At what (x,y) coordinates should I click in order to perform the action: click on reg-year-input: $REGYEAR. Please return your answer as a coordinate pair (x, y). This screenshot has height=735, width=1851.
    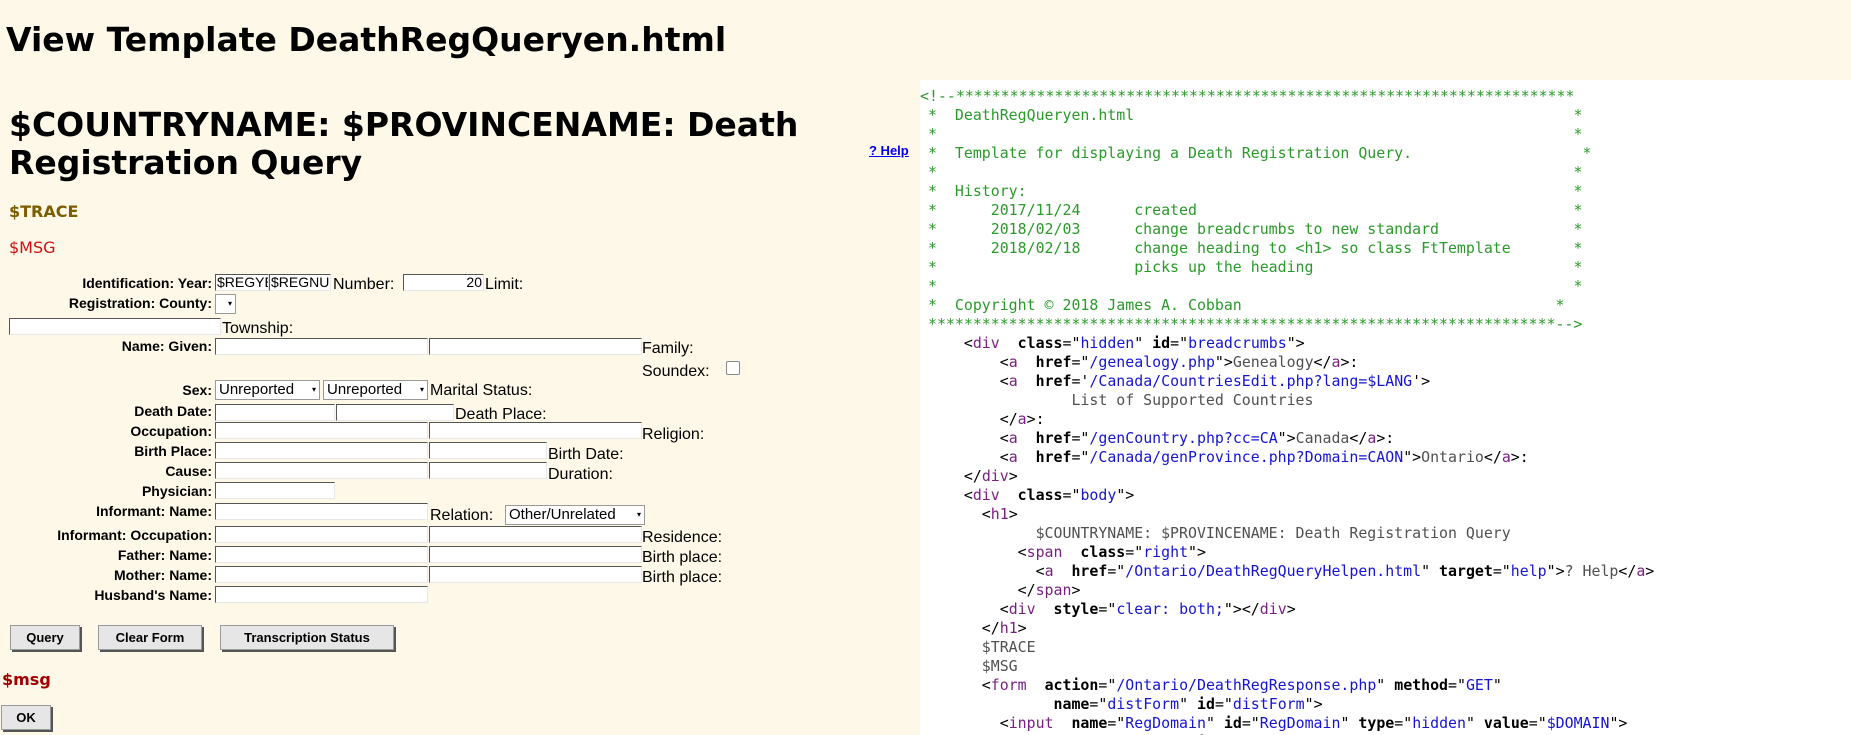
    Looking at the image, I should click on (242, 282).